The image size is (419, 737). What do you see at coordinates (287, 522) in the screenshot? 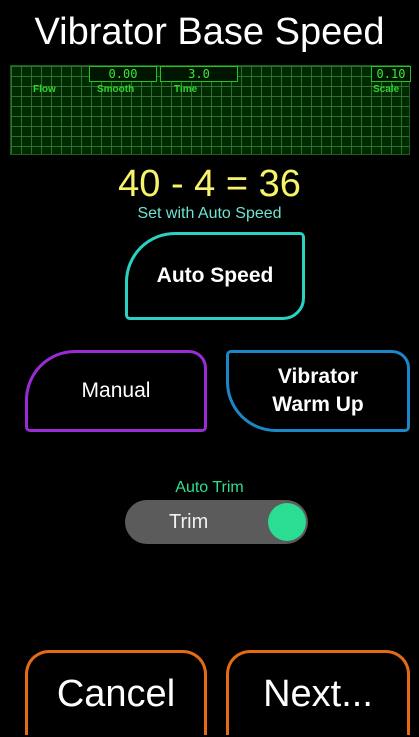
I see `toggle-knob-icon` at bounding box center [287, 522].